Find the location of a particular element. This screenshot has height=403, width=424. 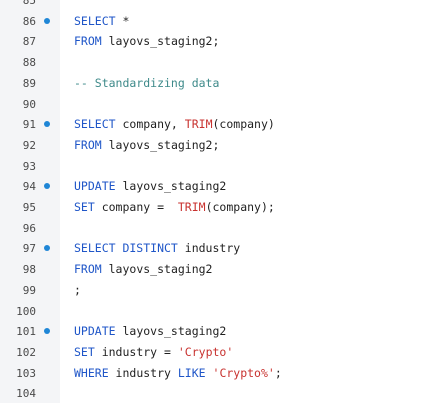

code-text: WHERE industry LIKE 'Crypto%'; is located at coordinates (178, 373).